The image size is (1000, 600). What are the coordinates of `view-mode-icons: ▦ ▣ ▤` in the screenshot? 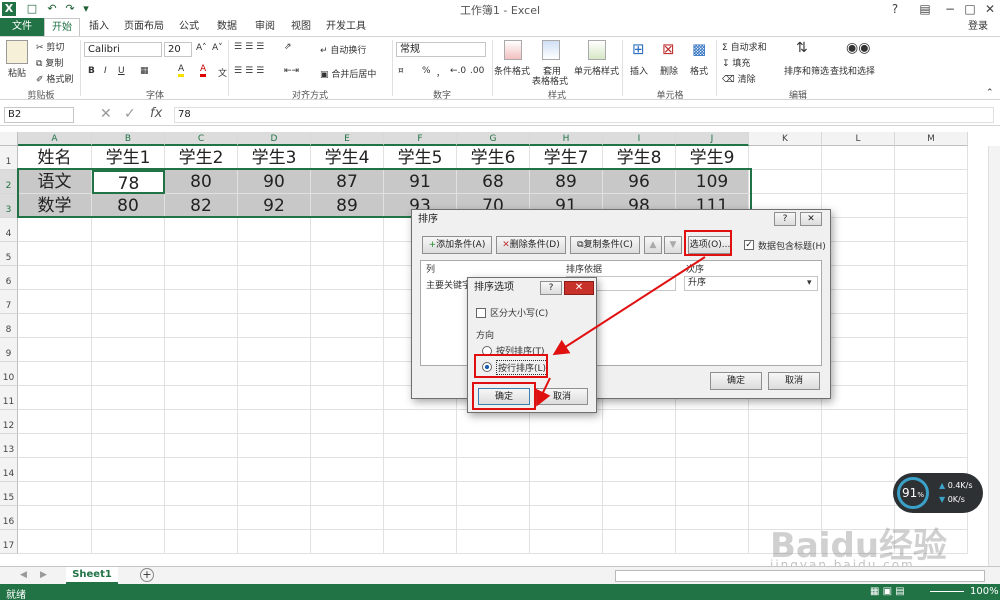 It's located at (887, 591).